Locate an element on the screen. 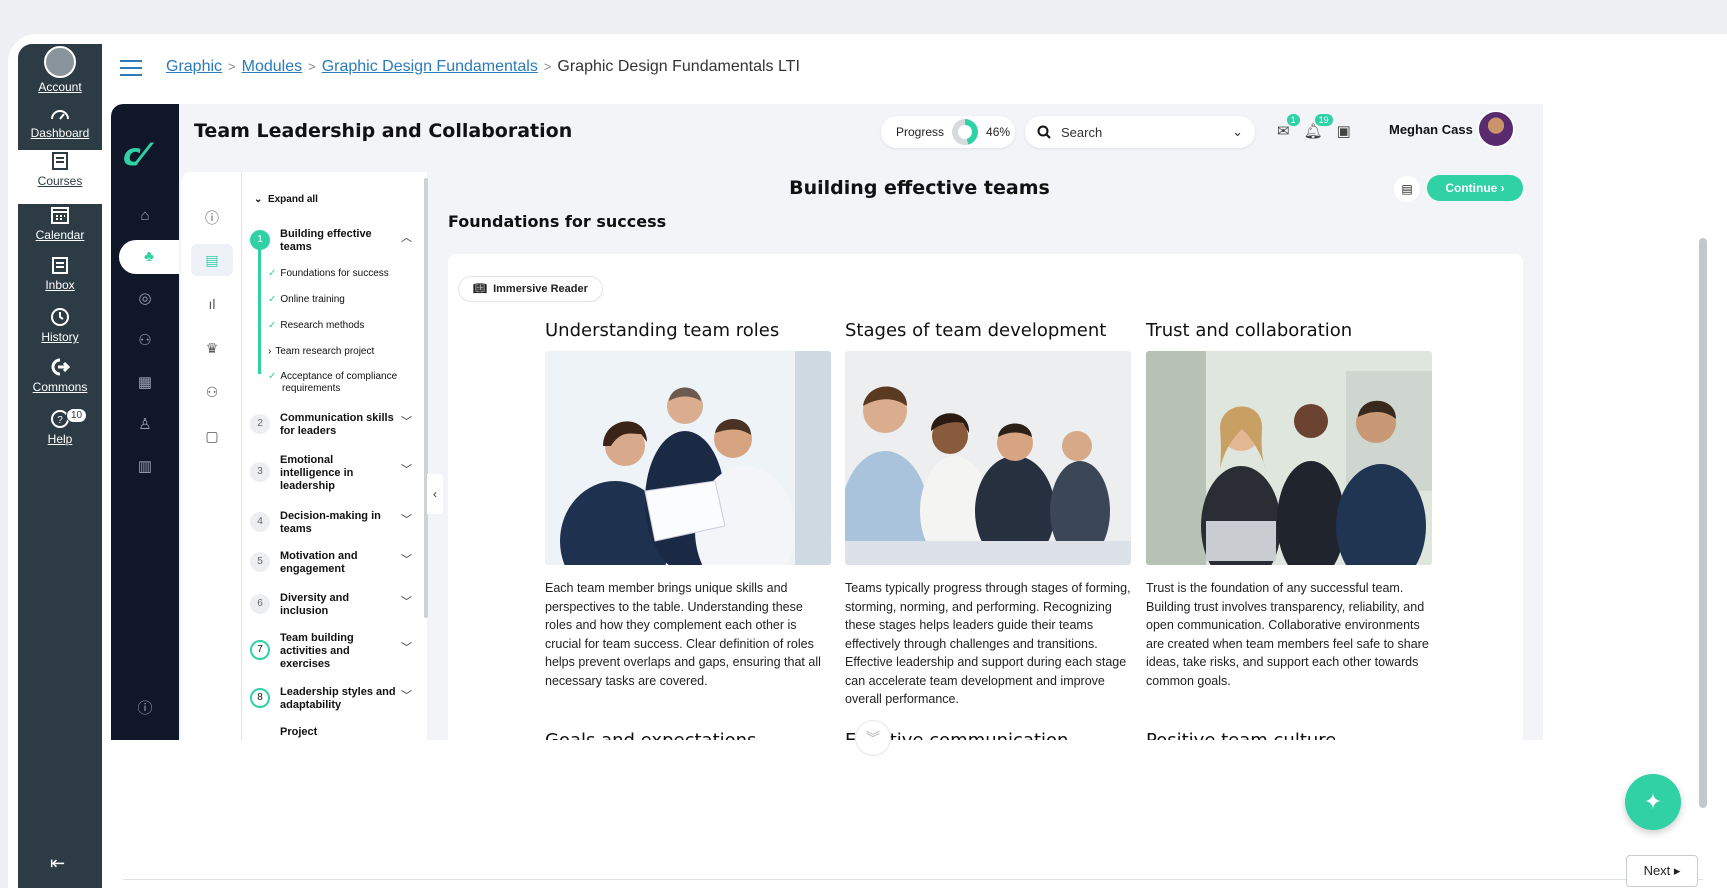 The height and width of the screenshot is (888, 1727). calendar-button: ▣ is located at coordinates (1344, 131).